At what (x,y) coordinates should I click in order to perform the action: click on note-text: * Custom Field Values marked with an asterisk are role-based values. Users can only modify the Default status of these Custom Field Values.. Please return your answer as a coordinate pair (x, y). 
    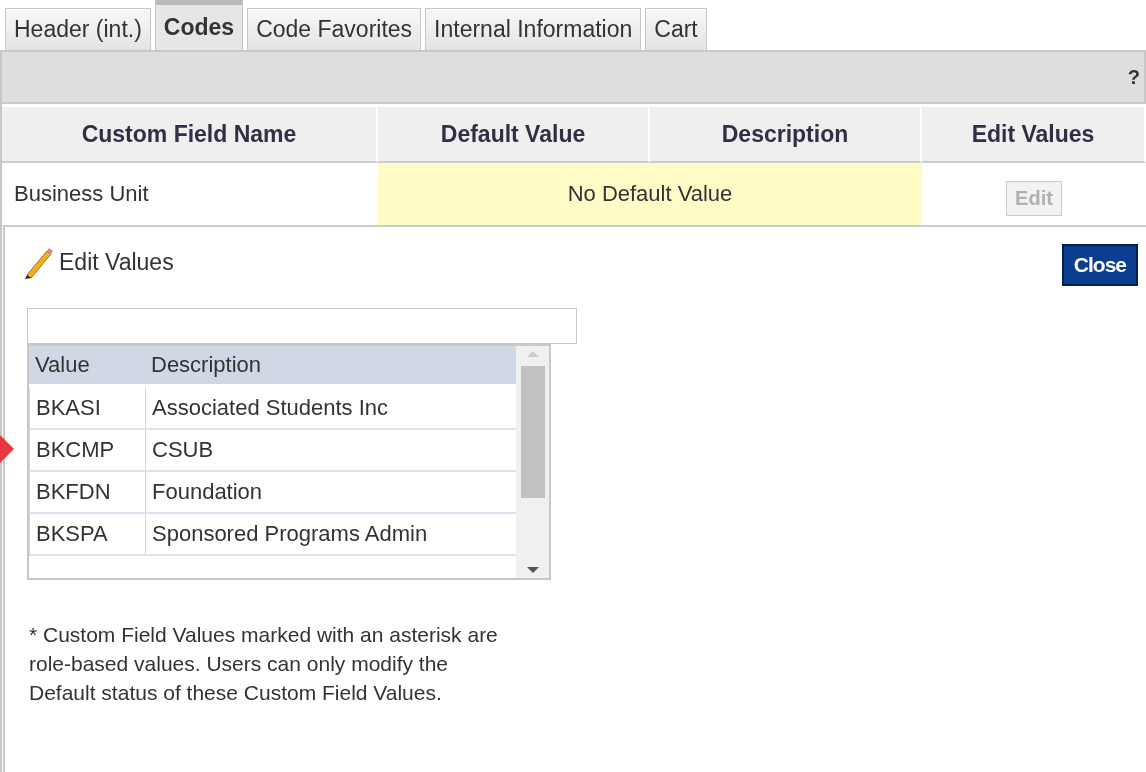
    Looking at the image, I should click on (264, 664).